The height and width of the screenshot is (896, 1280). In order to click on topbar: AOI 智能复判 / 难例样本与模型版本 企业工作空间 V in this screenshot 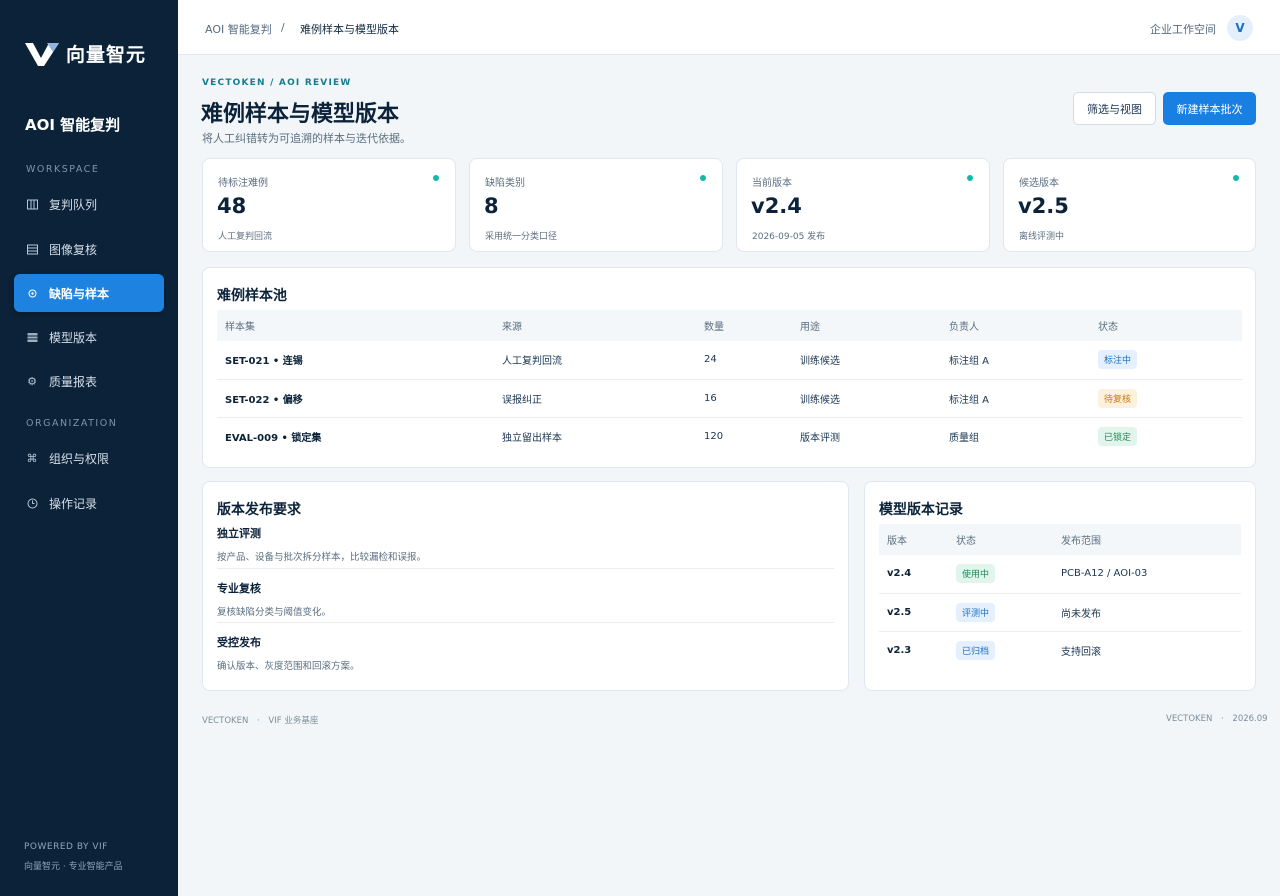, I will do `click(729, 27)`.